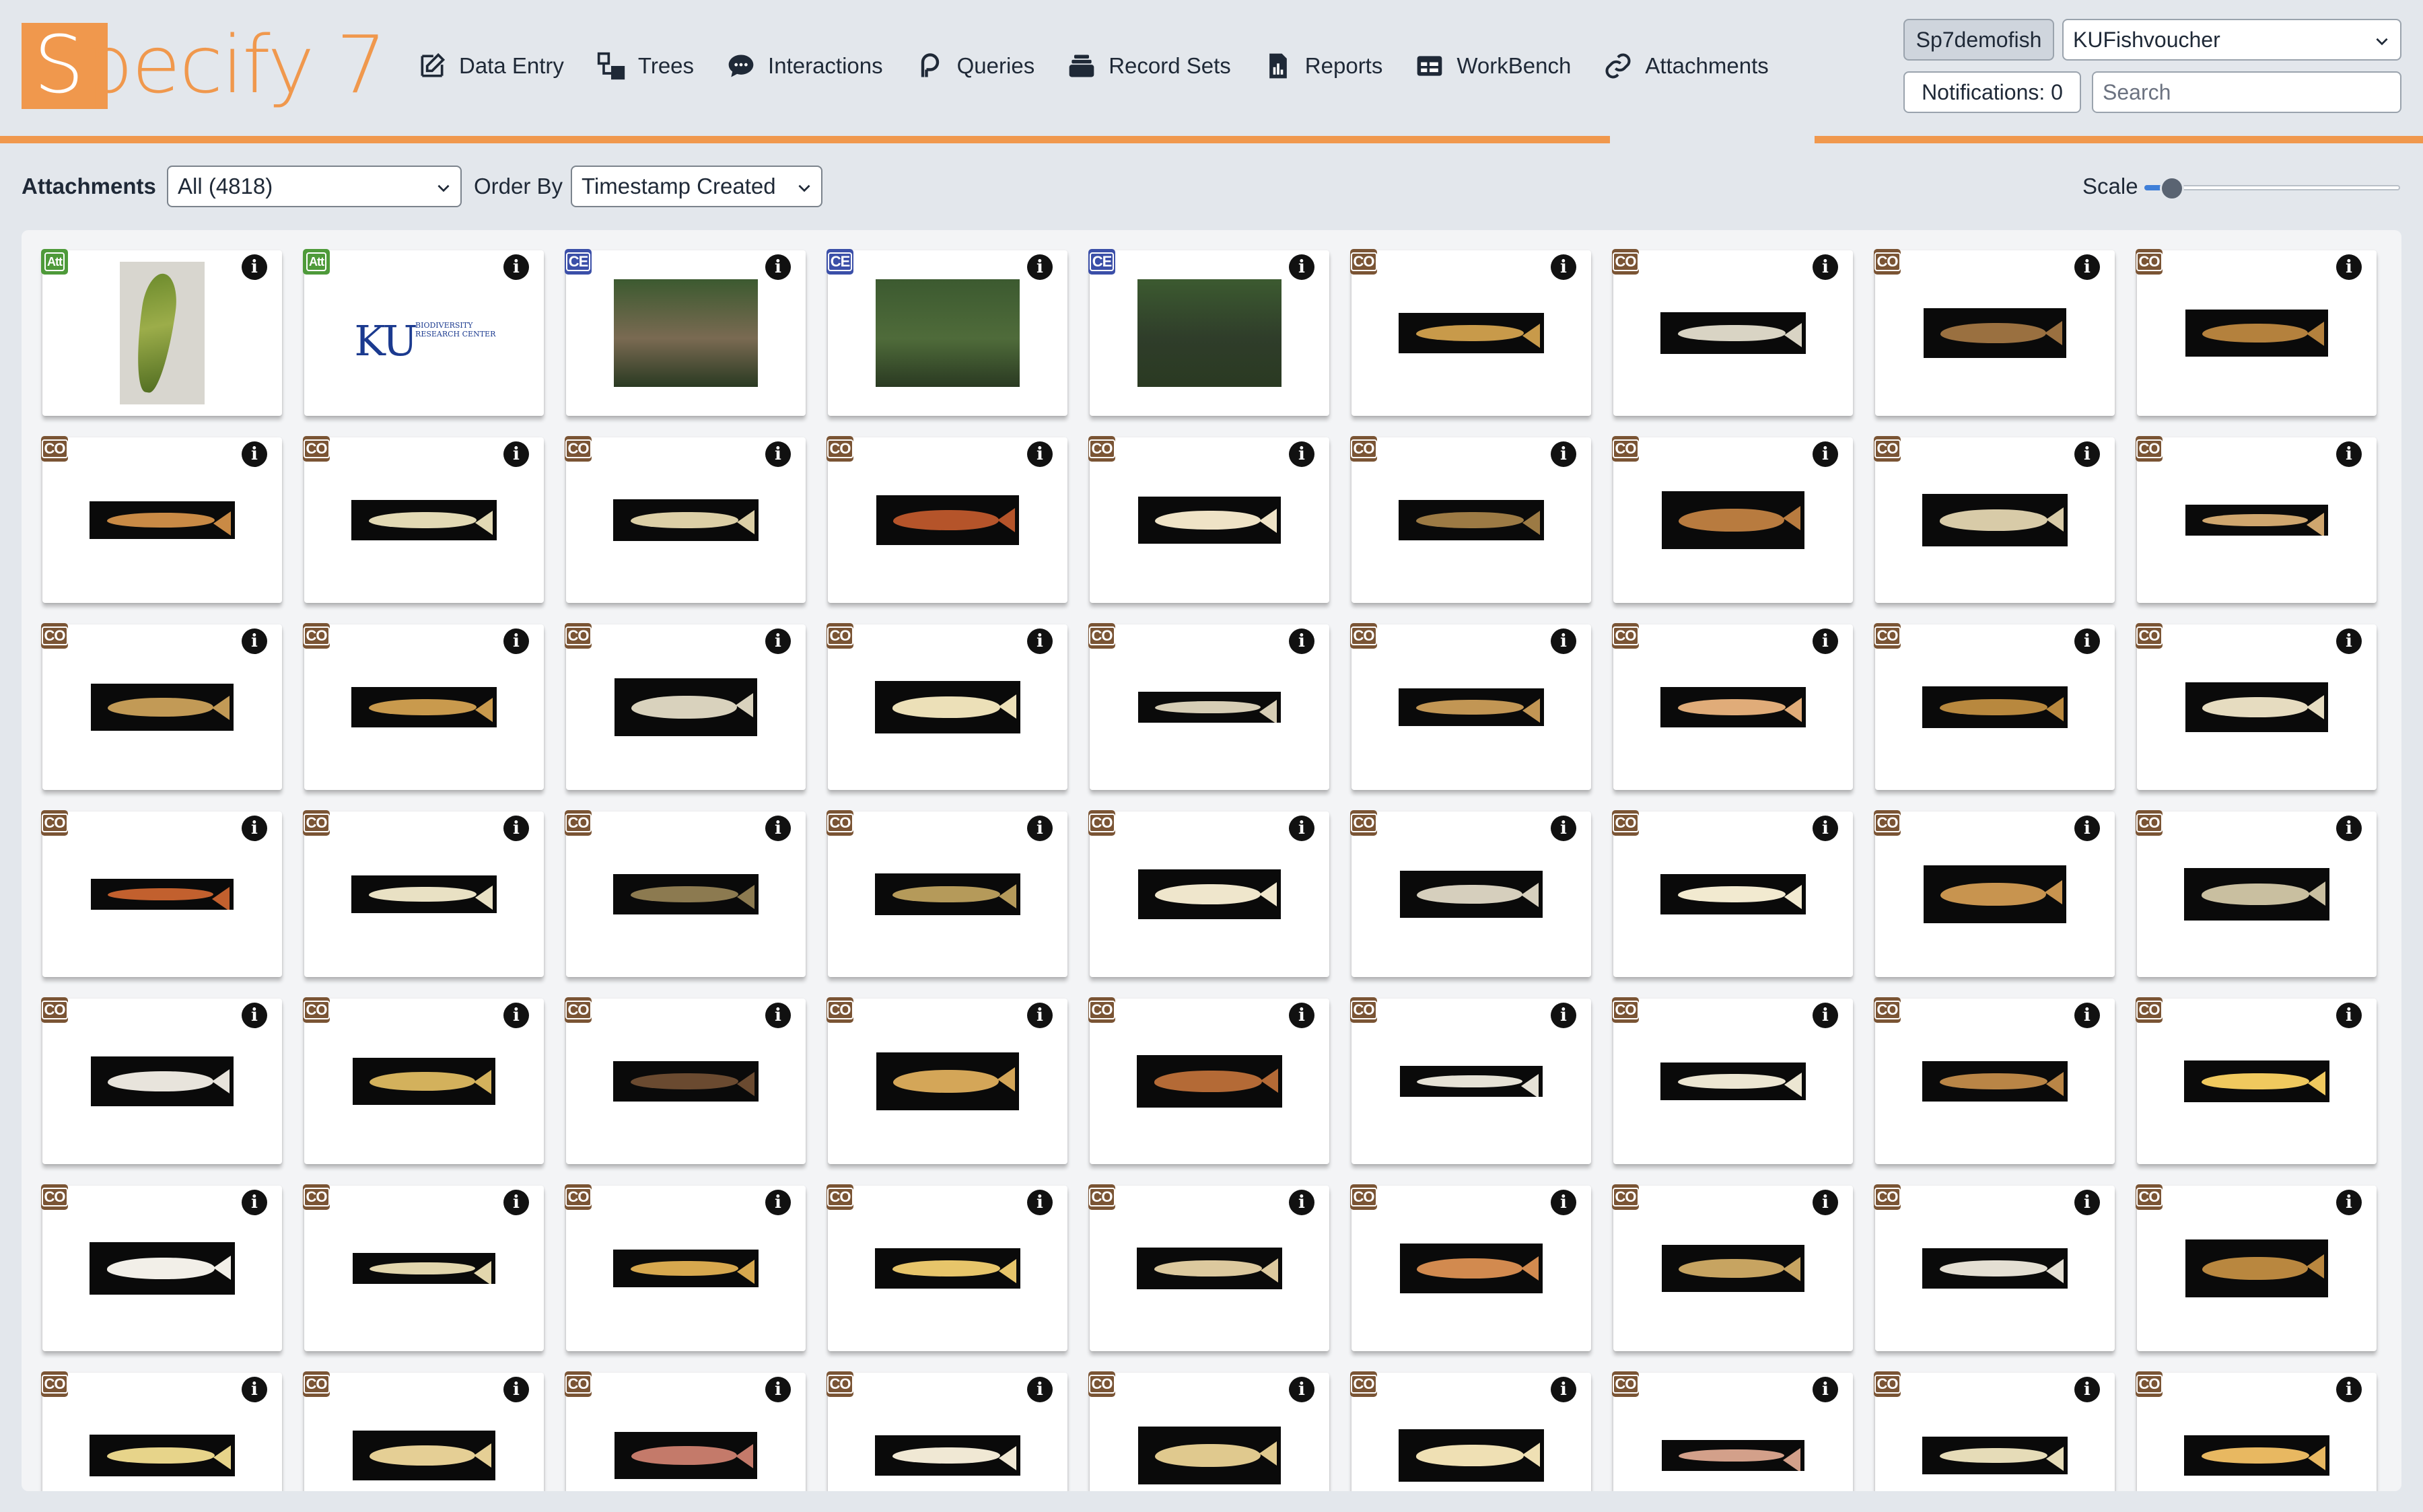  What do you see at coordinates (1992, 92) in the screenshot?
I see `notifications-button: Notifications: 0` at bounding box center [1992, 92].